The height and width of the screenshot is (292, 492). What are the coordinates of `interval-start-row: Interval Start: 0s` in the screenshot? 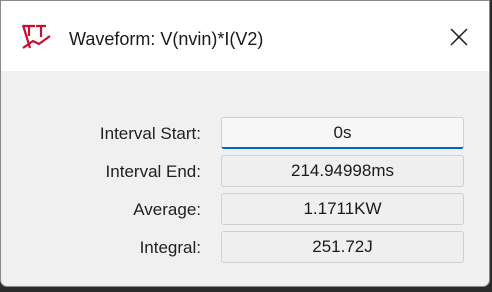 It's located at (245, 134).